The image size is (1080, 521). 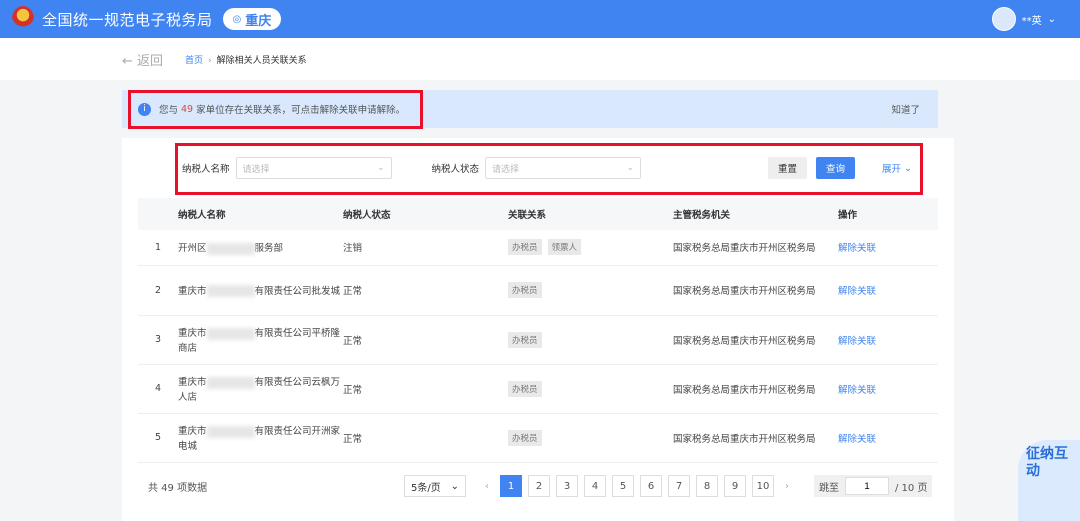 What do you see at coordinates (23, 19) in the screenshot?
I see `tax-emblem-logo` at bounding box center [23, 19].